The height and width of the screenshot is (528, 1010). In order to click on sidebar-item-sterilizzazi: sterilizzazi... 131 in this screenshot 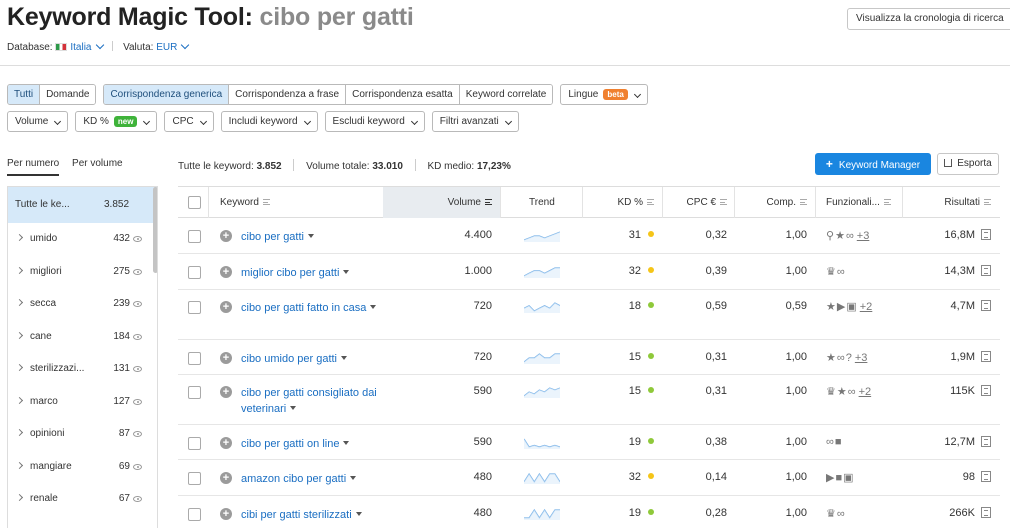, I will do `click(82, 369)`.